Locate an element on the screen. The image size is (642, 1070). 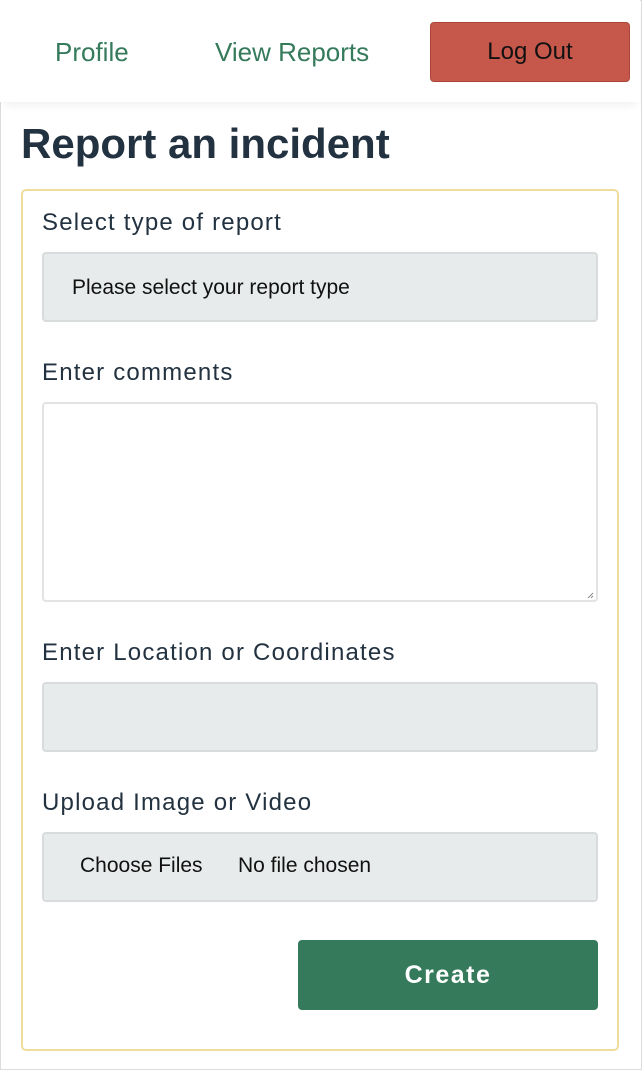
comments-label: Enter comments is located at coordinates (138, 372).